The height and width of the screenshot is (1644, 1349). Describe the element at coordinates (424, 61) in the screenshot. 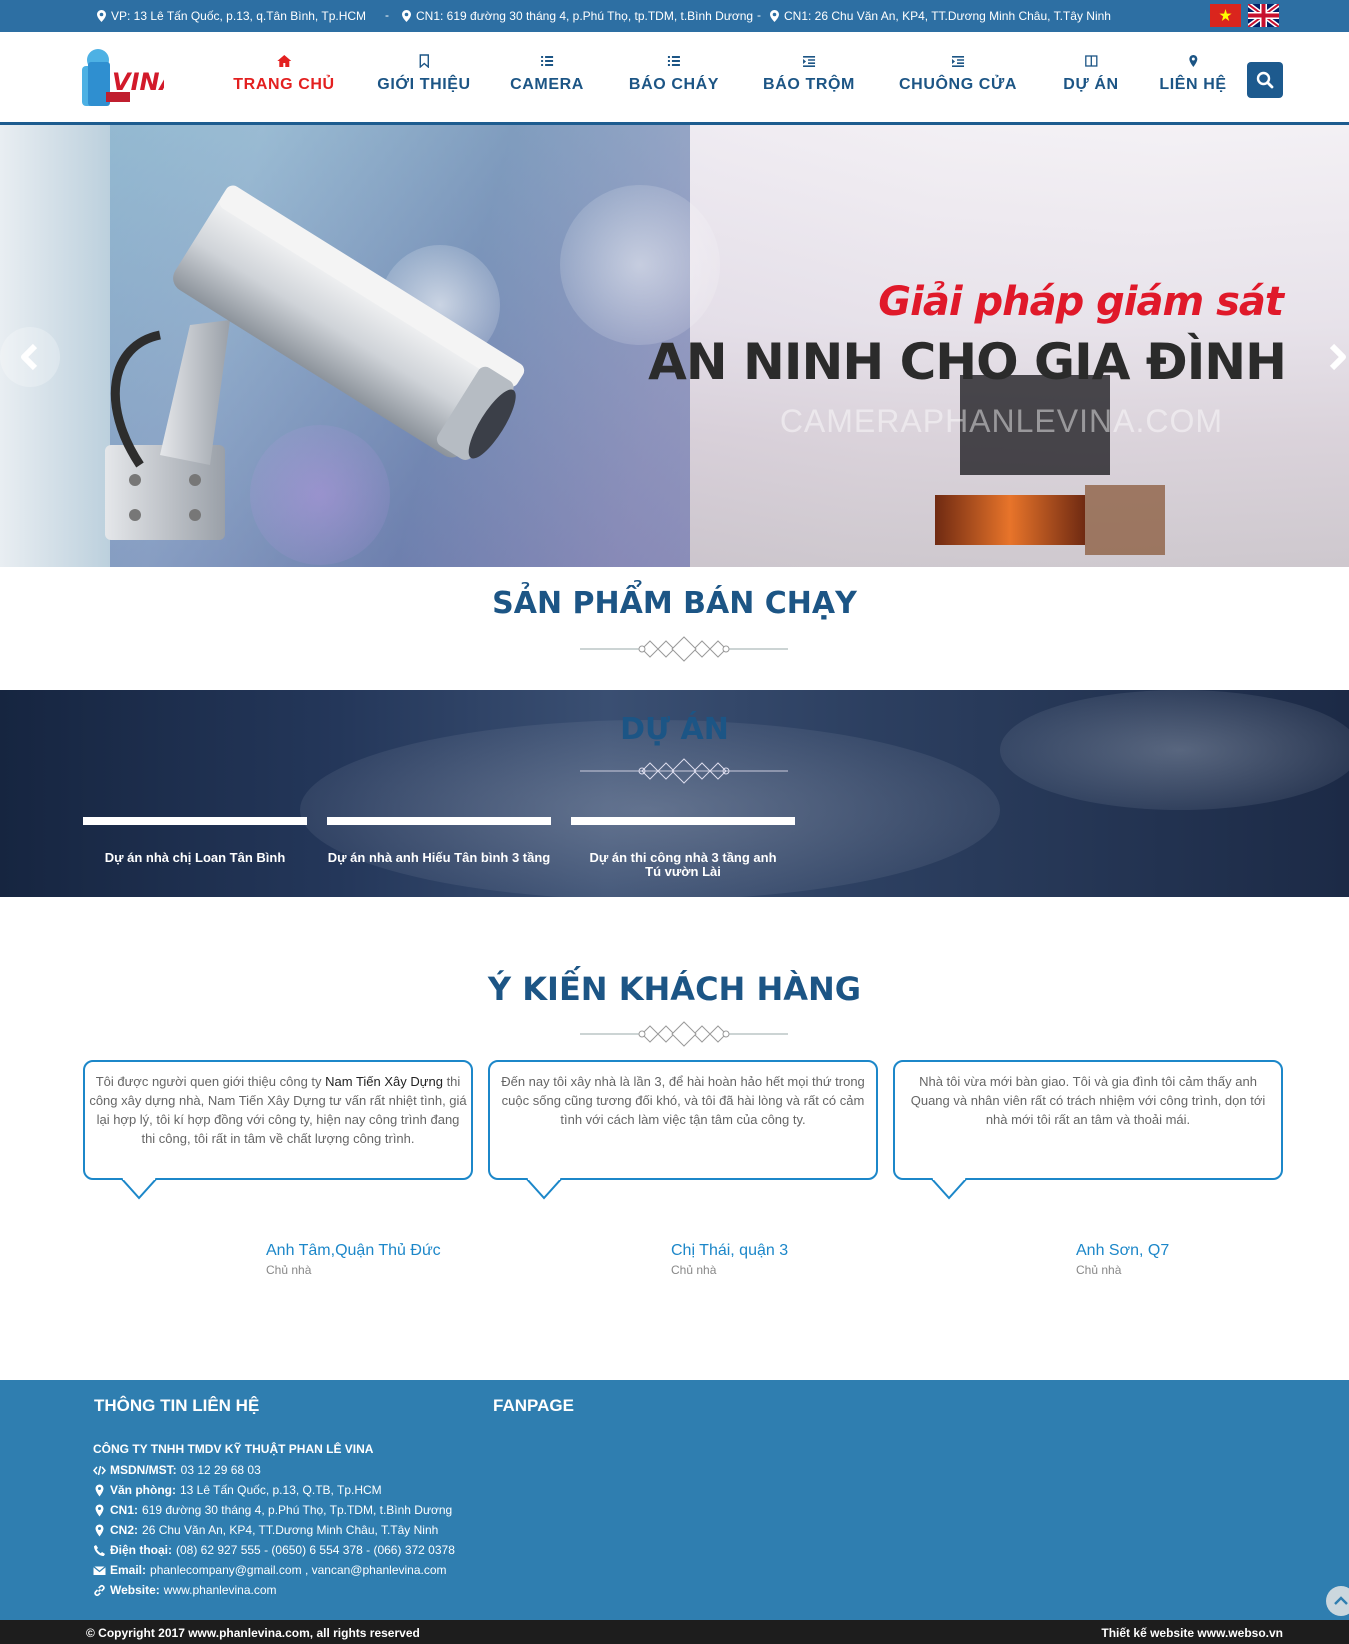

I see `bookmark-icon` at that location.